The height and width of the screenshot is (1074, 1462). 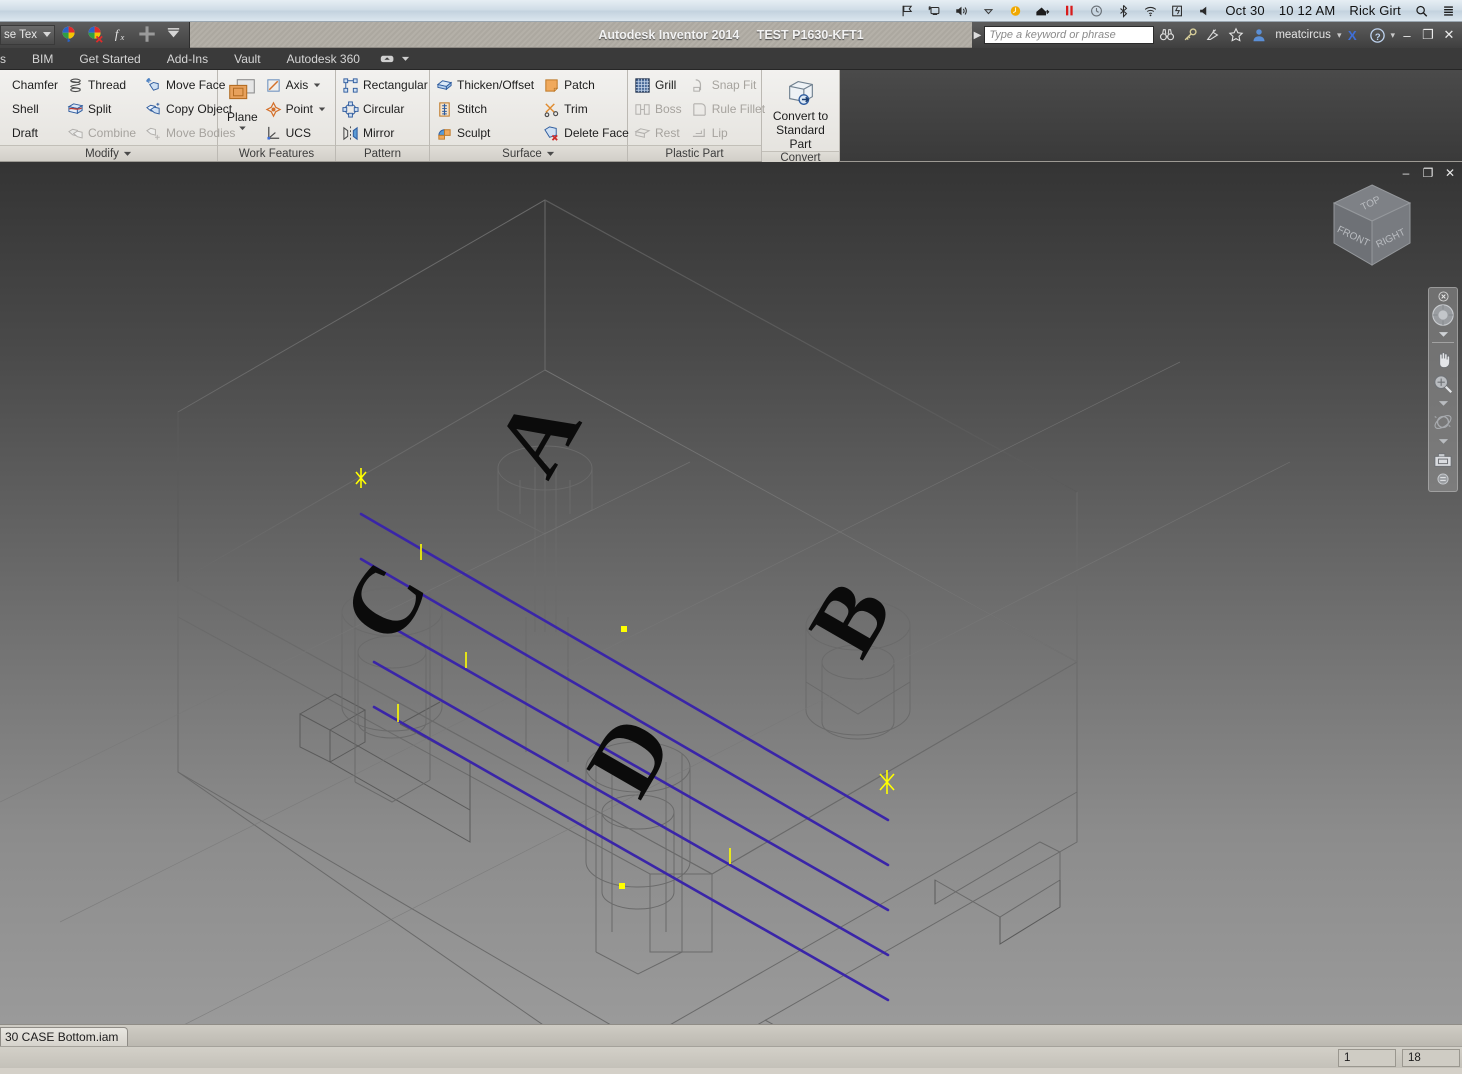 What do you see at coordinates (1392, 35) in the screenshot?
I see `help-dropdown-icon: ▾` at bounding box center [1392, 35].